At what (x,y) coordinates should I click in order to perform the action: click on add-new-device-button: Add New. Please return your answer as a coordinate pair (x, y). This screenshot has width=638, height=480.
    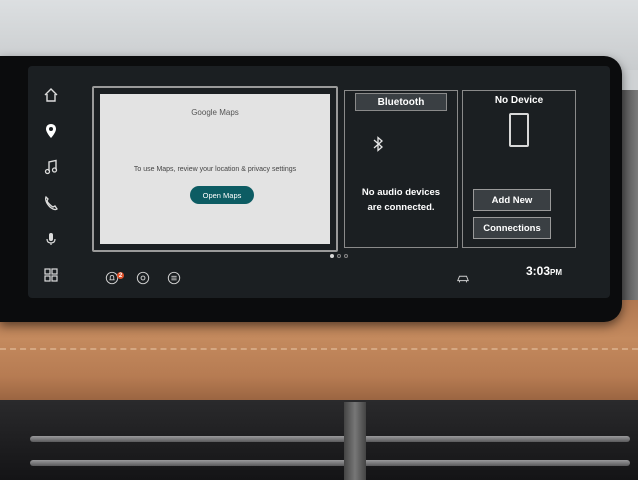
    Looking at the image, I should click on (512, 200).